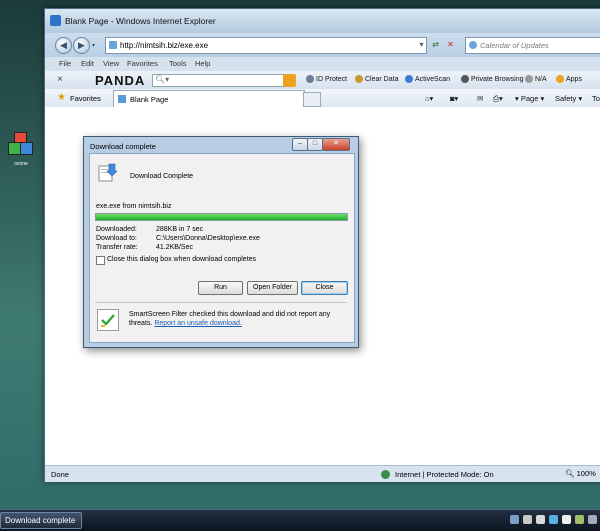 The image size is (600, 531). What do you see at coordinates (117, 247) in the screenshot?
I see `transfer-rate-label: Transfer rate:` at bounding box center [117, 247].